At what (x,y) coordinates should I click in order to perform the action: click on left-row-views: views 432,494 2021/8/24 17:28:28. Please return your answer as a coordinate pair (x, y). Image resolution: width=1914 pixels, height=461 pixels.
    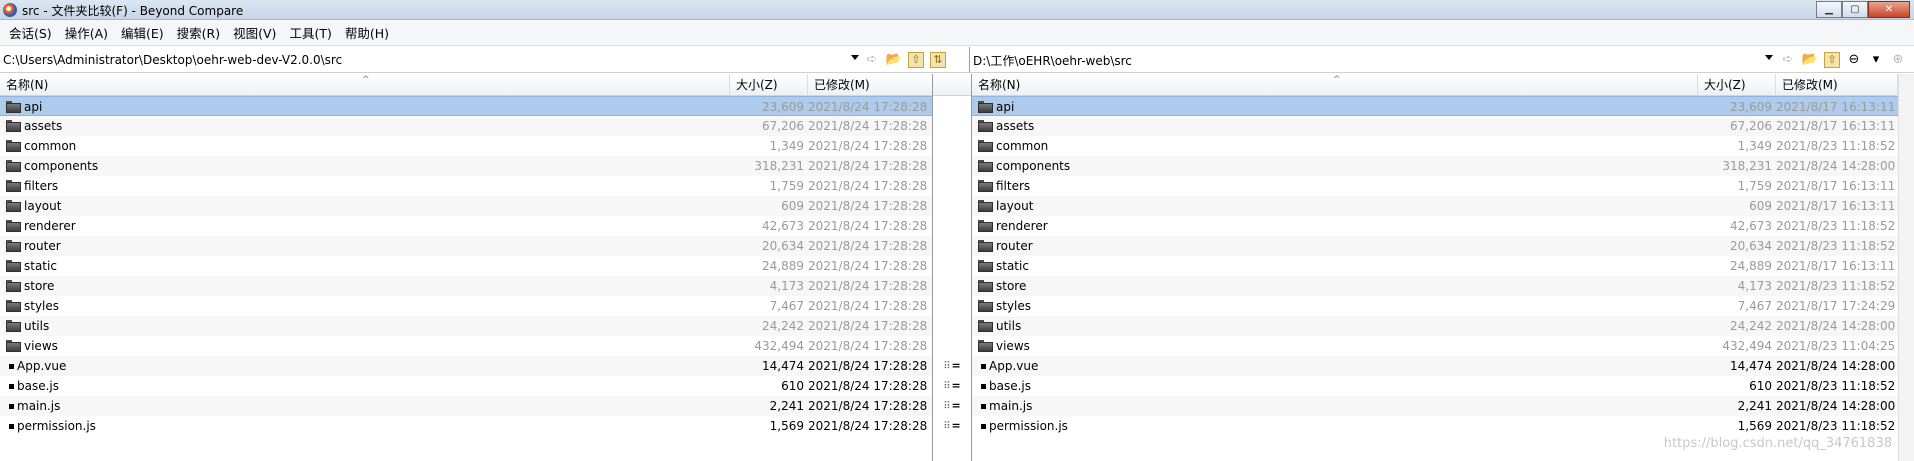
    Looking at the image, I should click on (466, 346).